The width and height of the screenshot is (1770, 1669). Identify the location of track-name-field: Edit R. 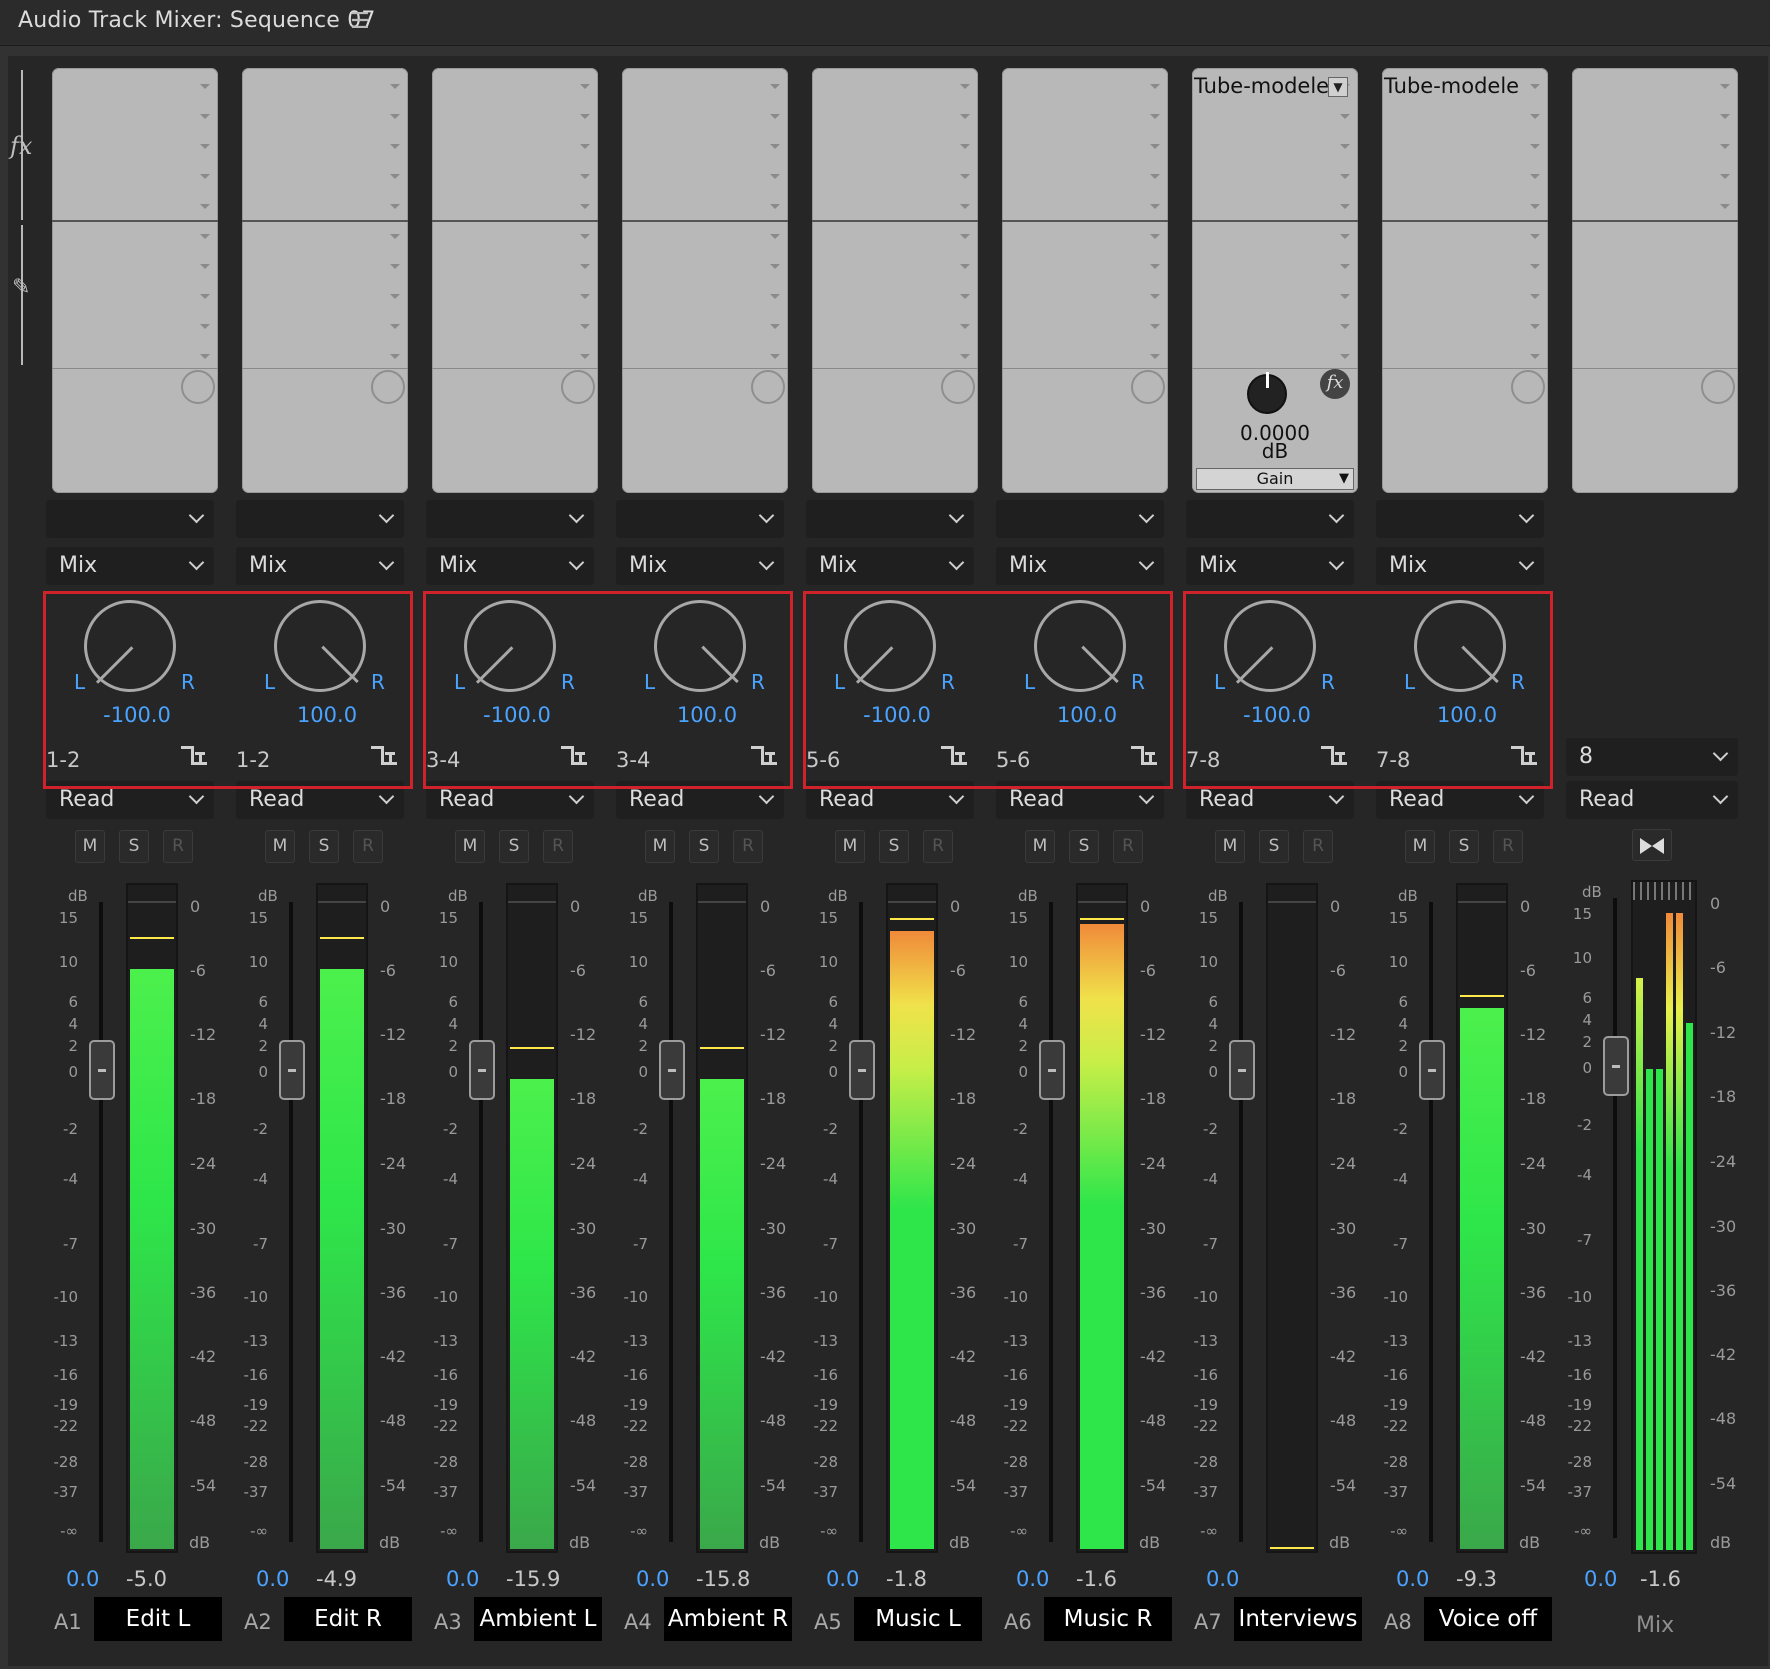
(348, 1619).